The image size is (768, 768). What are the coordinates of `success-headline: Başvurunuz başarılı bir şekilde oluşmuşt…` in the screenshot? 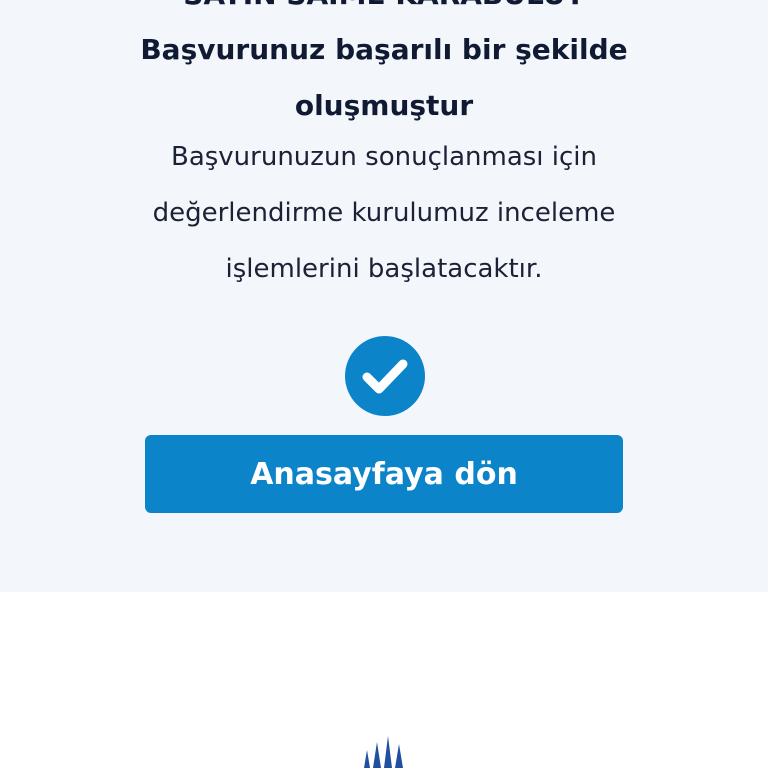 It's located at (384, 78).